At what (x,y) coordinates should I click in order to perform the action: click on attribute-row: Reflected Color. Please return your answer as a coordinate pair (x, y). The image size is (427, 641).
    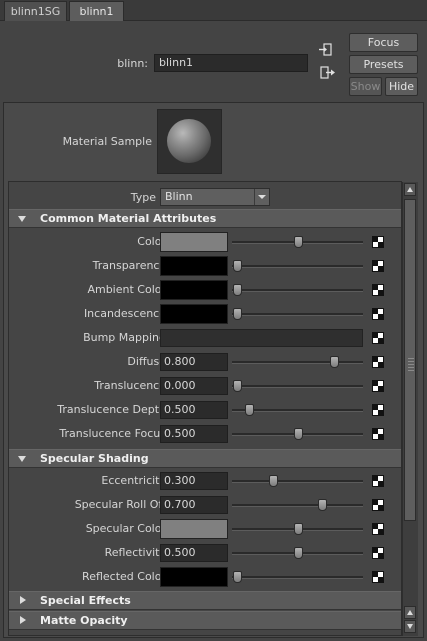
    Looking at the image, I should click on (205, 577).